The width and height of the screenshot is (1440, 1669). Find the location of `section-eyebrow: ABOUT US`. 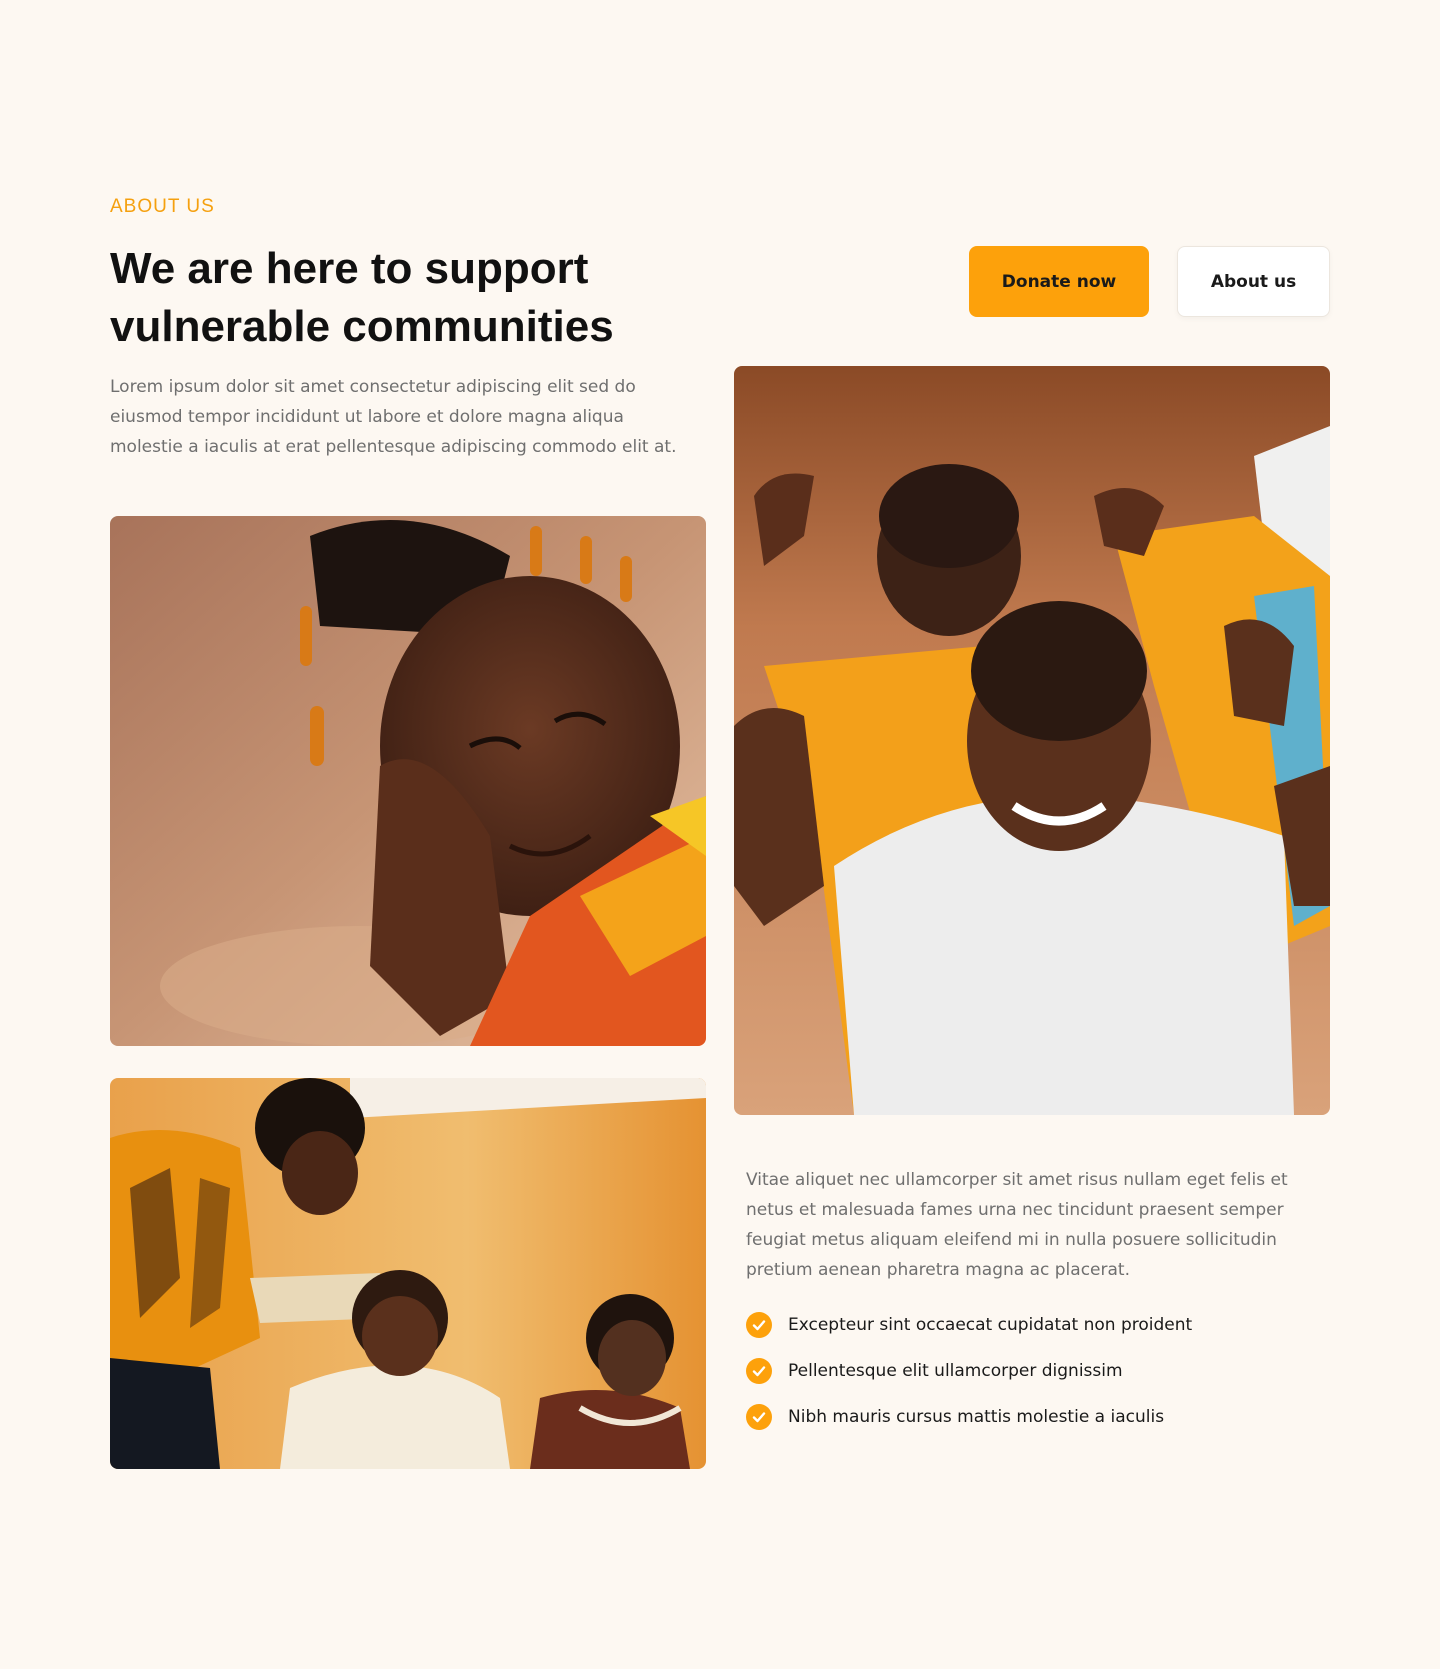

section-eyebrow: ABOUT US is located at coordinates (162, 206).